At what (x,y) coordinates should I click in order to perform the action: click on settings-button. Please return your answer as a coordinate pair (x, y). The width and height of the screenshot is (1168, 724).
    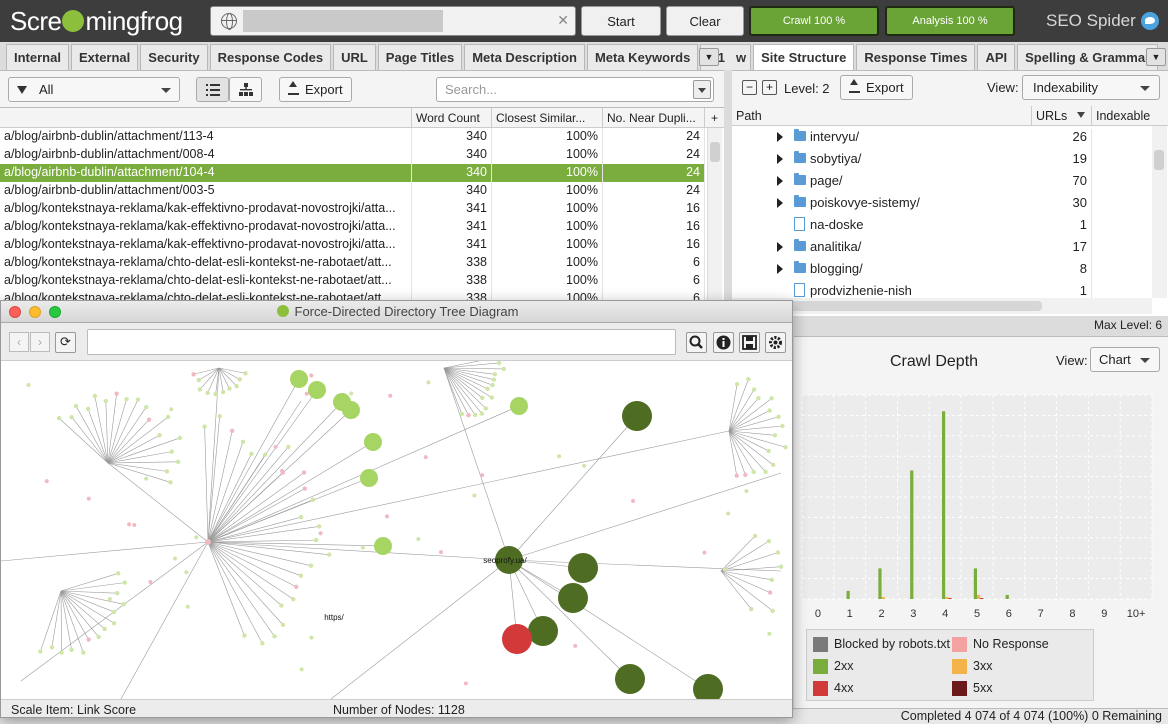
    Looking at the image, I should click on (775, 342).